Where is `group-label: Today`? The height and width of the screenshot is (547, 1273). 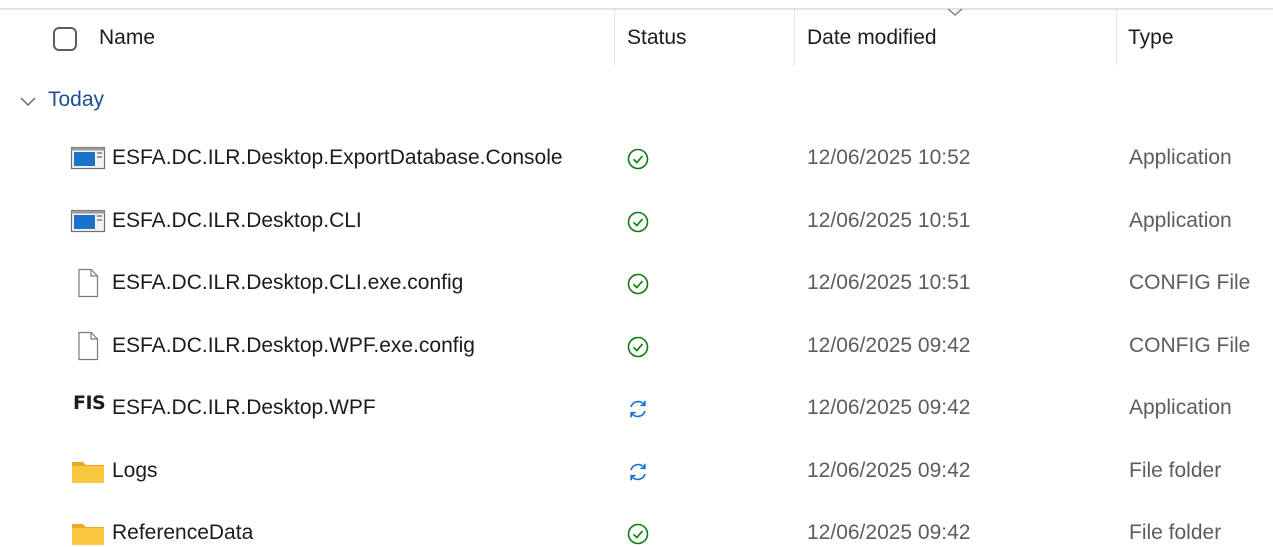
group-label: Today is located at coordinates (76, 99).